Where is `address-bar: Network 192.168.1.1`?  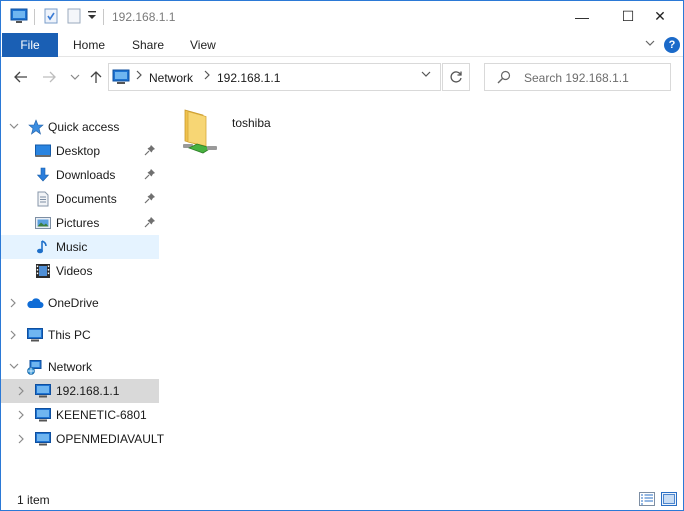 address-bar: Network 192.168.1.1 is located at coordinates (274, 77).